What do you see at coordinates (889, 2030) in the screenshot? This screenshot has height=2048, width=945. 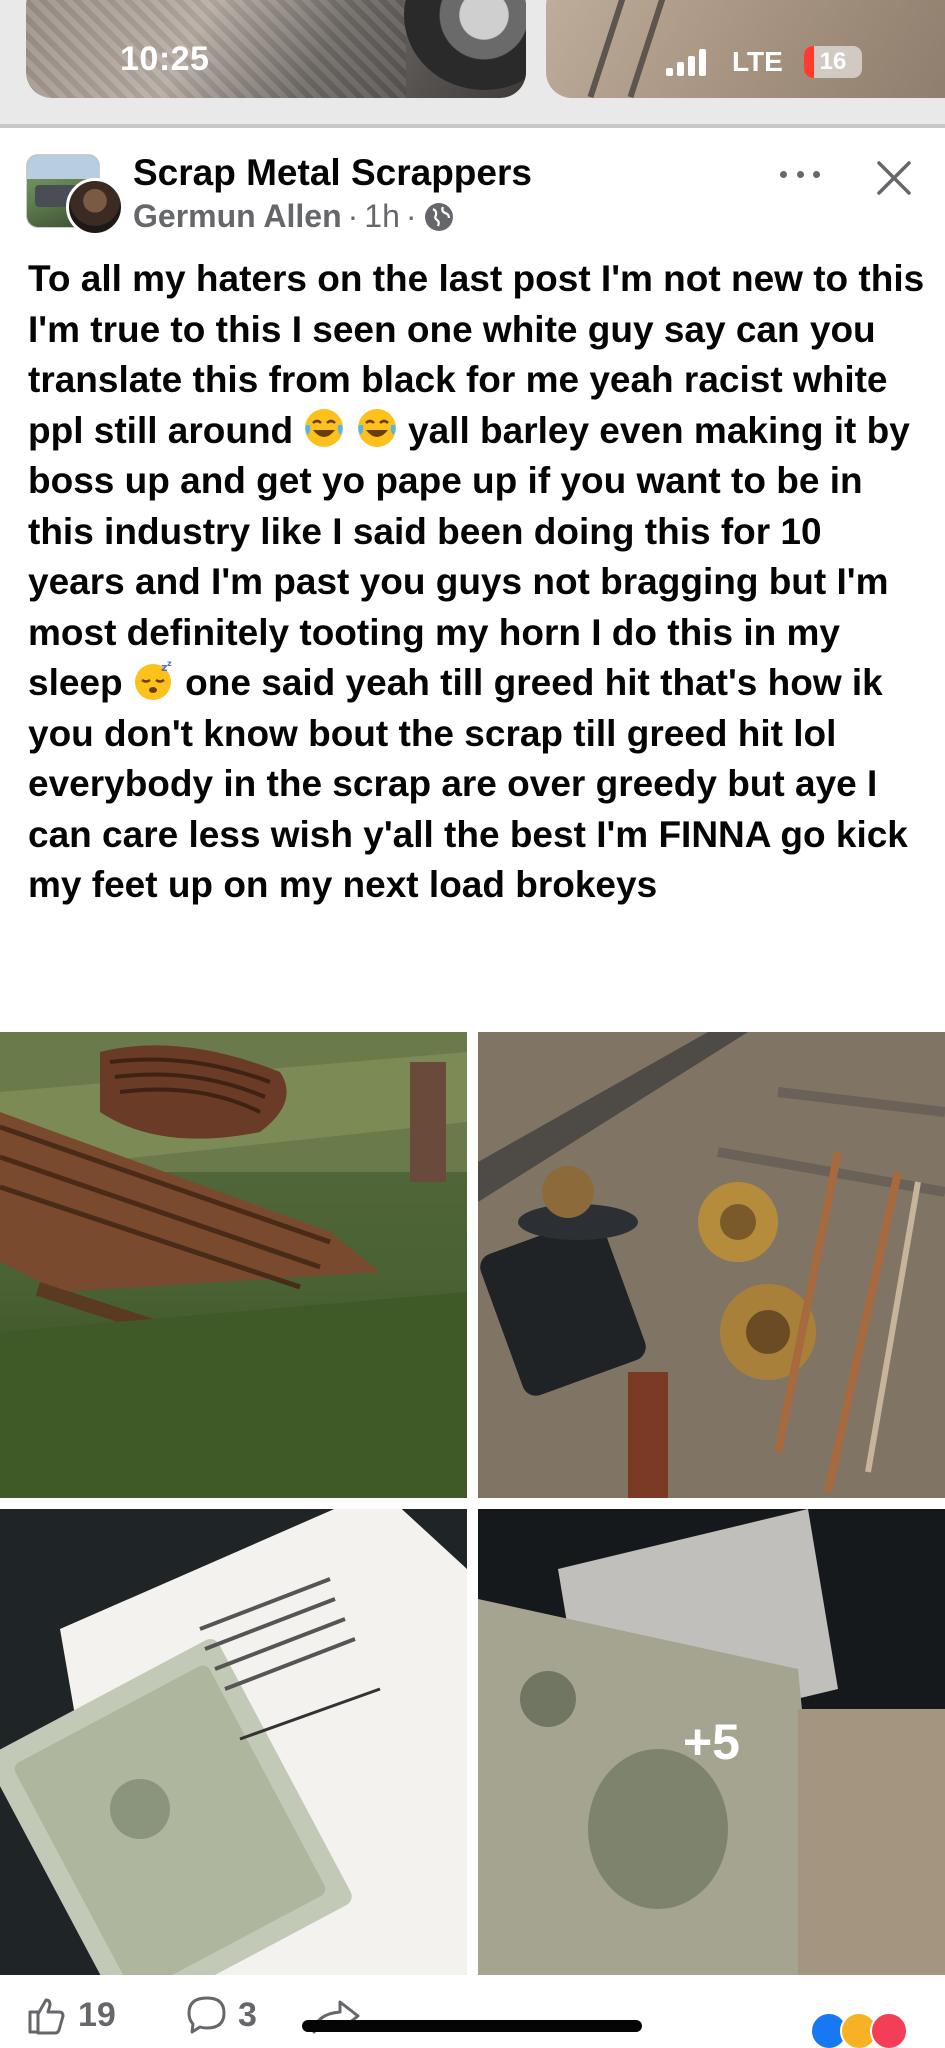 I see `love-reaction-icon` at bounding box center [889, 2030].